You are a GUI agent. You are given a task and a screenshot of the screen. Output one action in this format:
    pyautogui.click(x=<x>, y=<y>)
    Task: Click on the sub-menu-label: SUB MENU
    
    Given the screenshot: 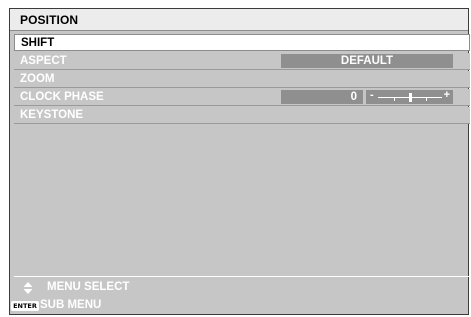 What is the action you would take?
    pyautogui.click(x=71, y=305)
    